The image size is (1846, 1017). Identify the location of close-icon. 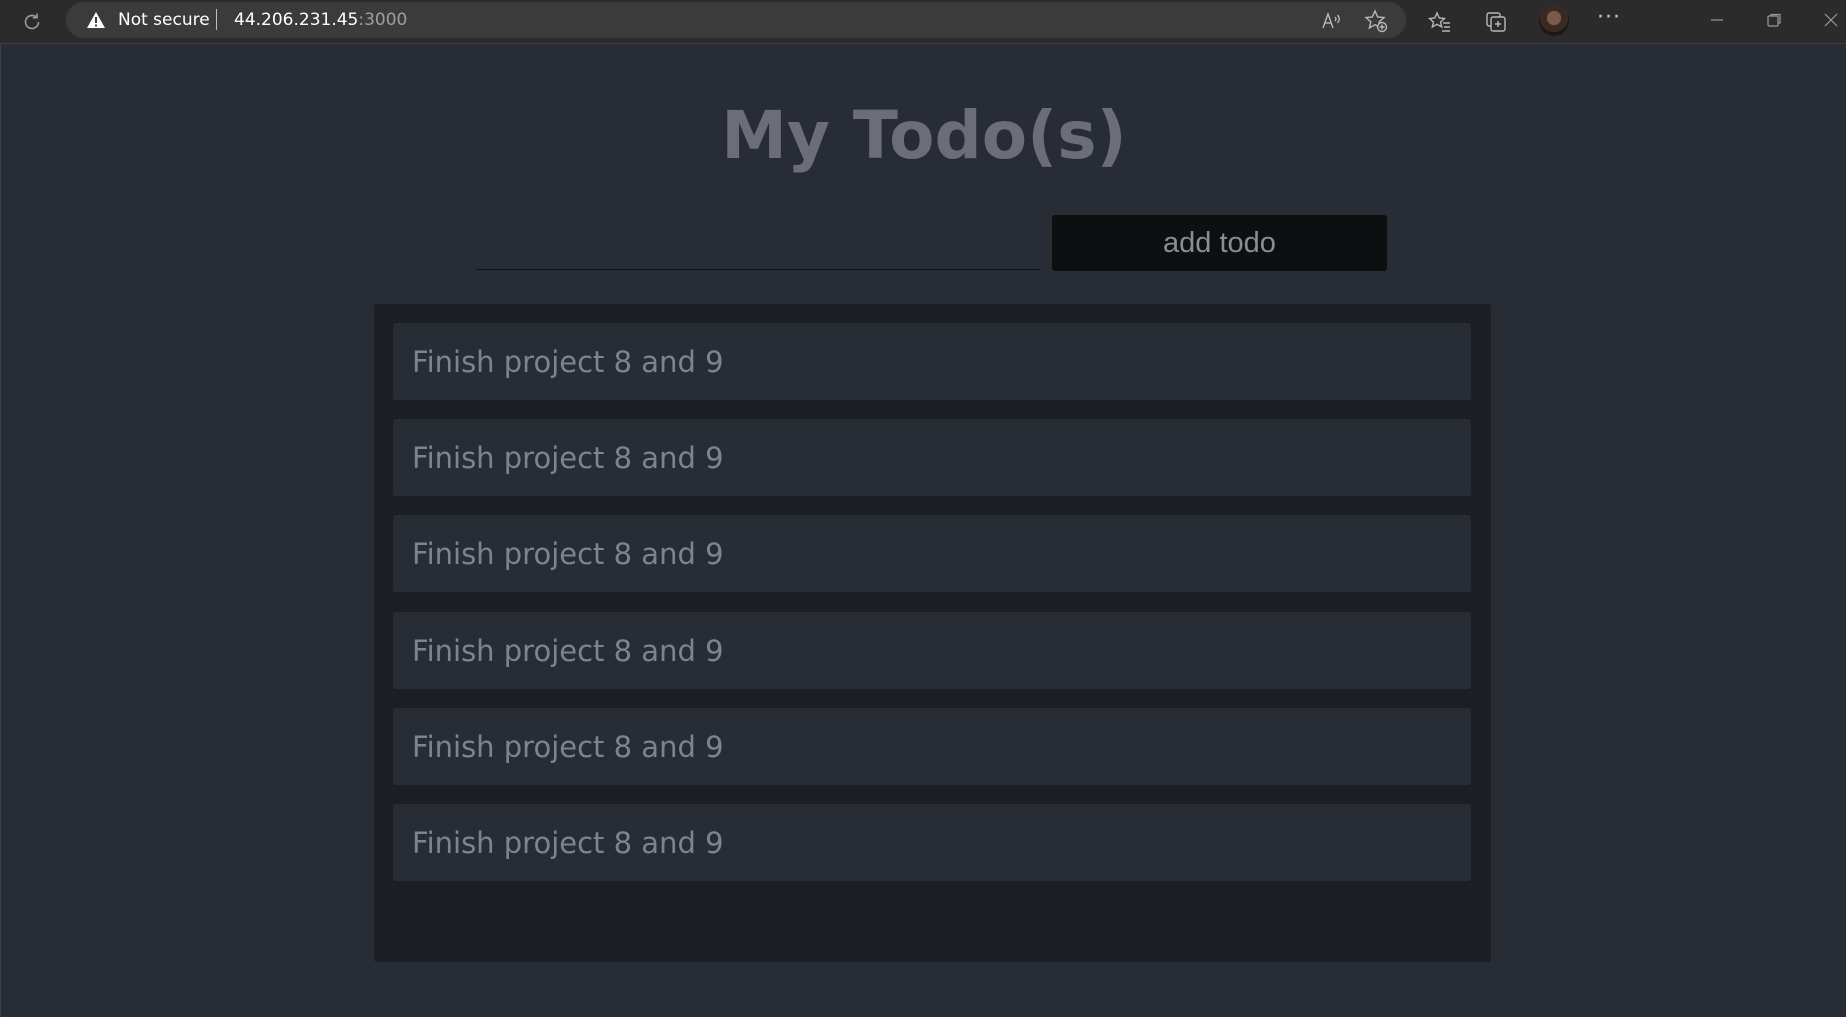
(1831, 20).